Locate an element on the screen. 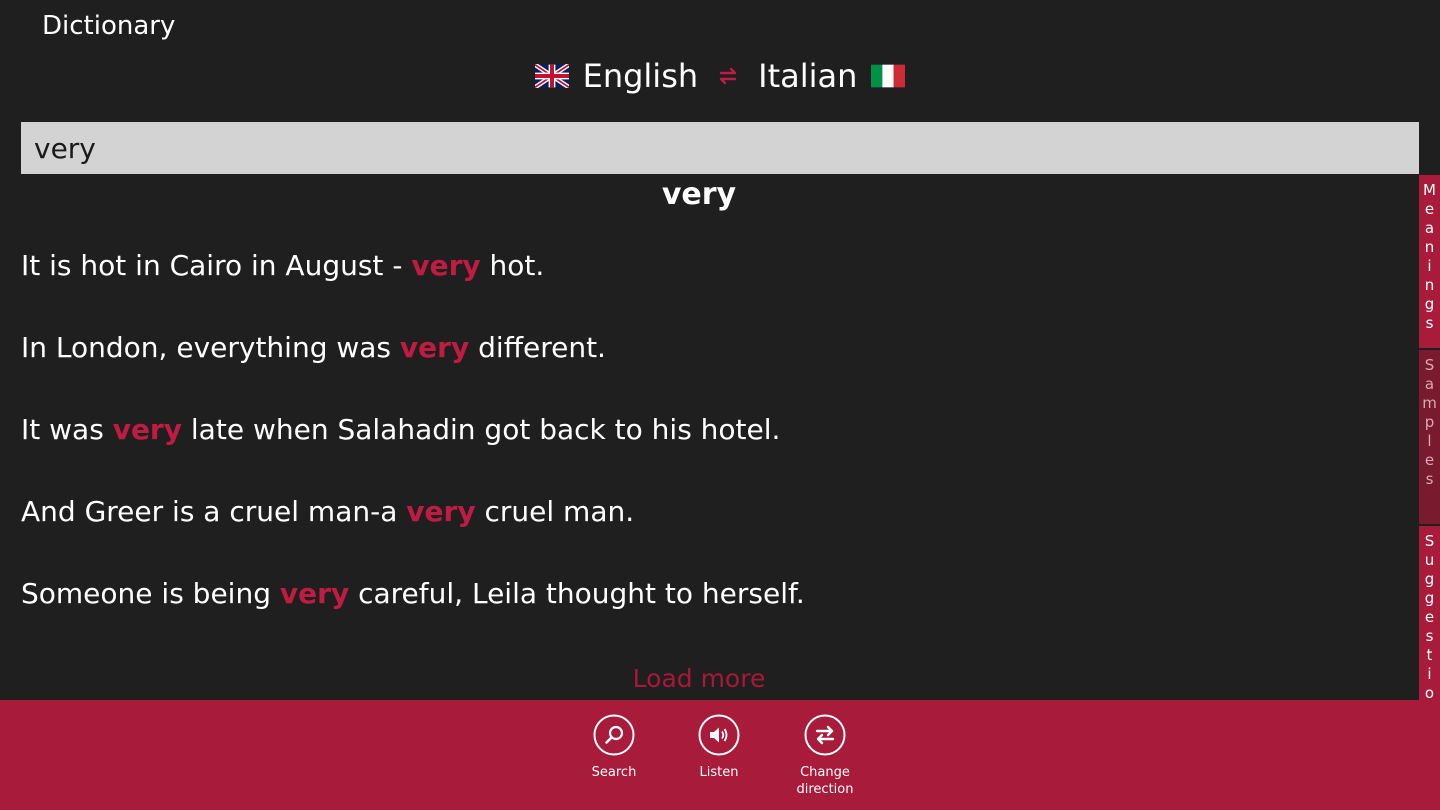 The height and width of the screenshot is (810, 1440). speaker-icon is located at coordinates (719, 735).